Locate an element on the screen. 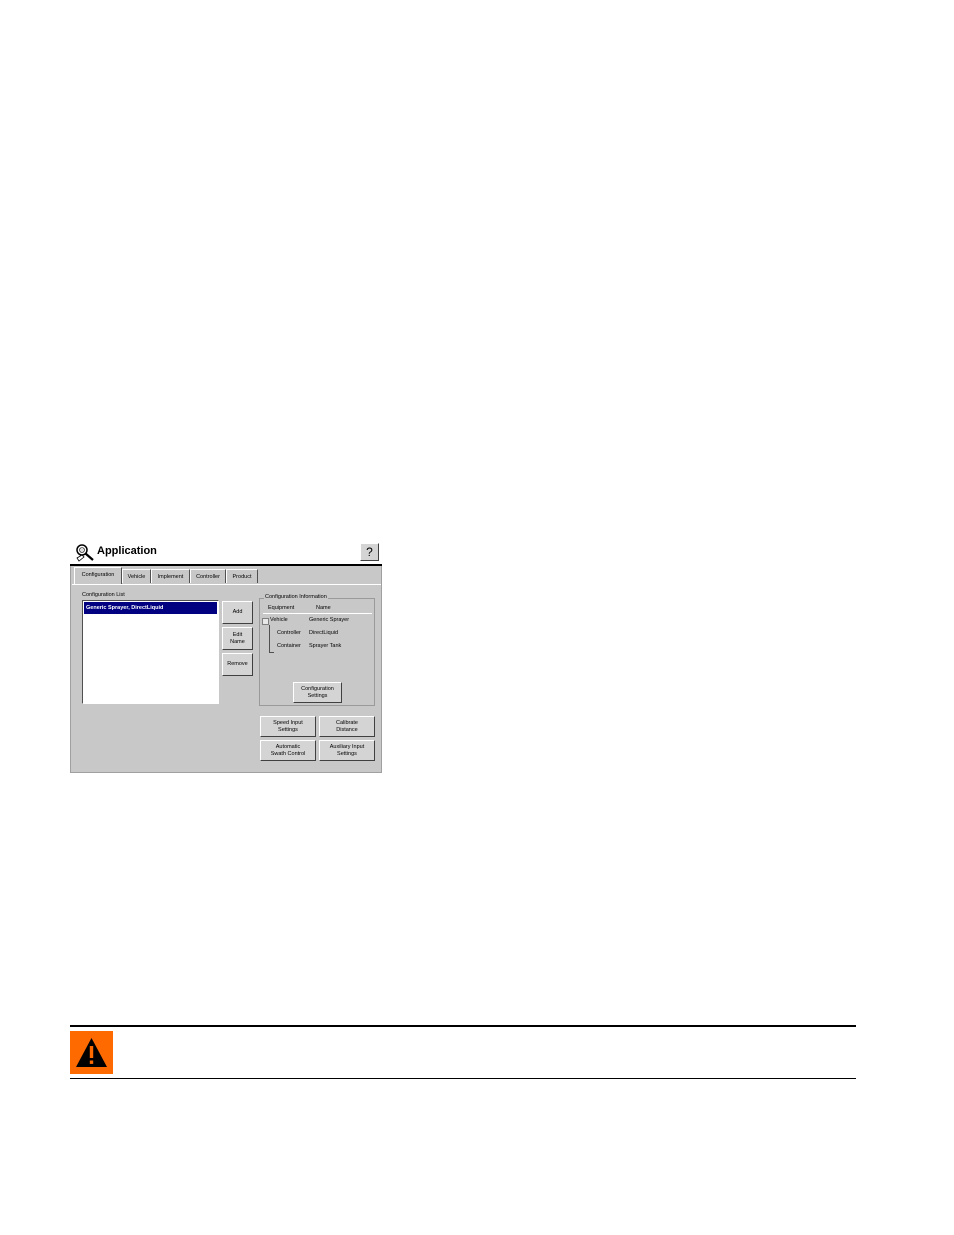 The height and width of the screenshot is (1235, 954). speed-input-settings-button: Speed Input Settings is located at coordinates (288, 726).